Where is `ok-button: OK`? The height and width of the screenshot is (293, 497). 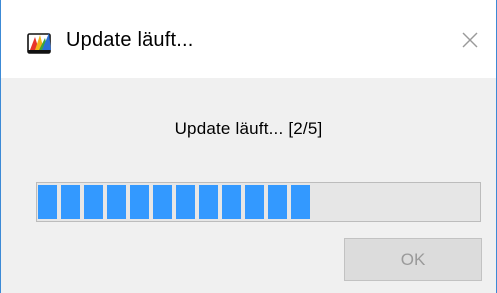 ok-button: OK is located at coordinates (413, 259).